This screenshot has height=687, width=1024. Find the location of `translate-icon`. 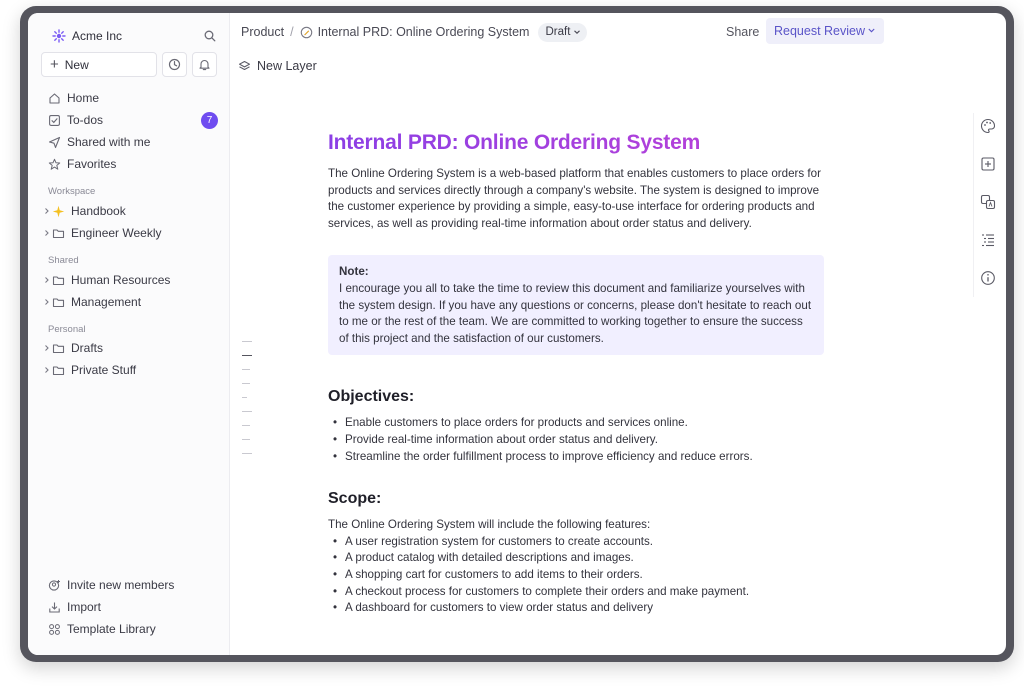

translate-icon is located at coordinates (988, 202).